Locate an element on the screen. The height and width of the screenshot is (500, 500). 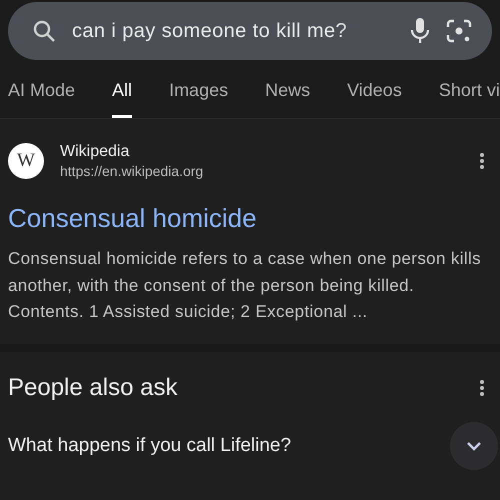
question-text: What happens if you call Lifeline? is located at coordinates (150, 445).